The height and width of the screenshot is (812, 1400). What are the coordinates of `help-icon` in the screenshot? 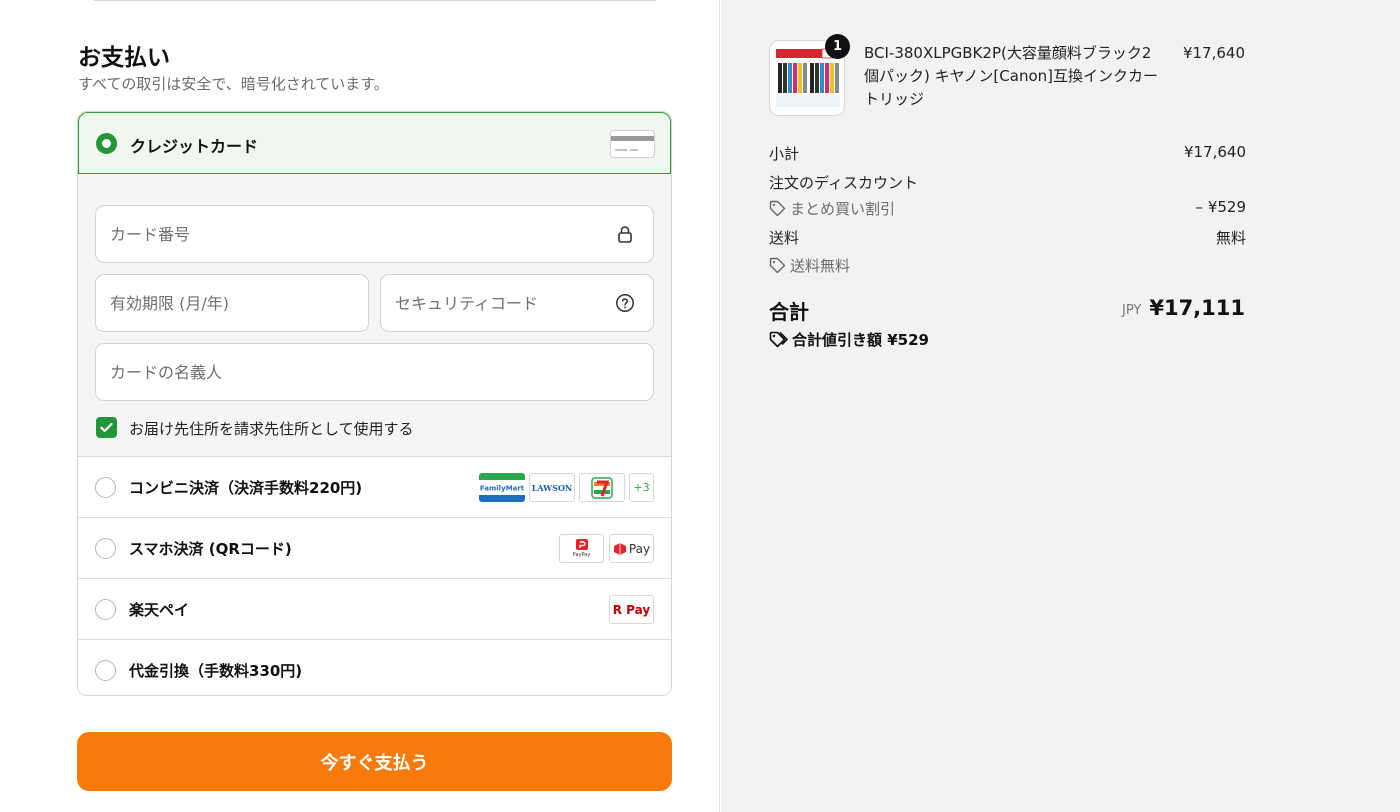 It's located at (625, 303).